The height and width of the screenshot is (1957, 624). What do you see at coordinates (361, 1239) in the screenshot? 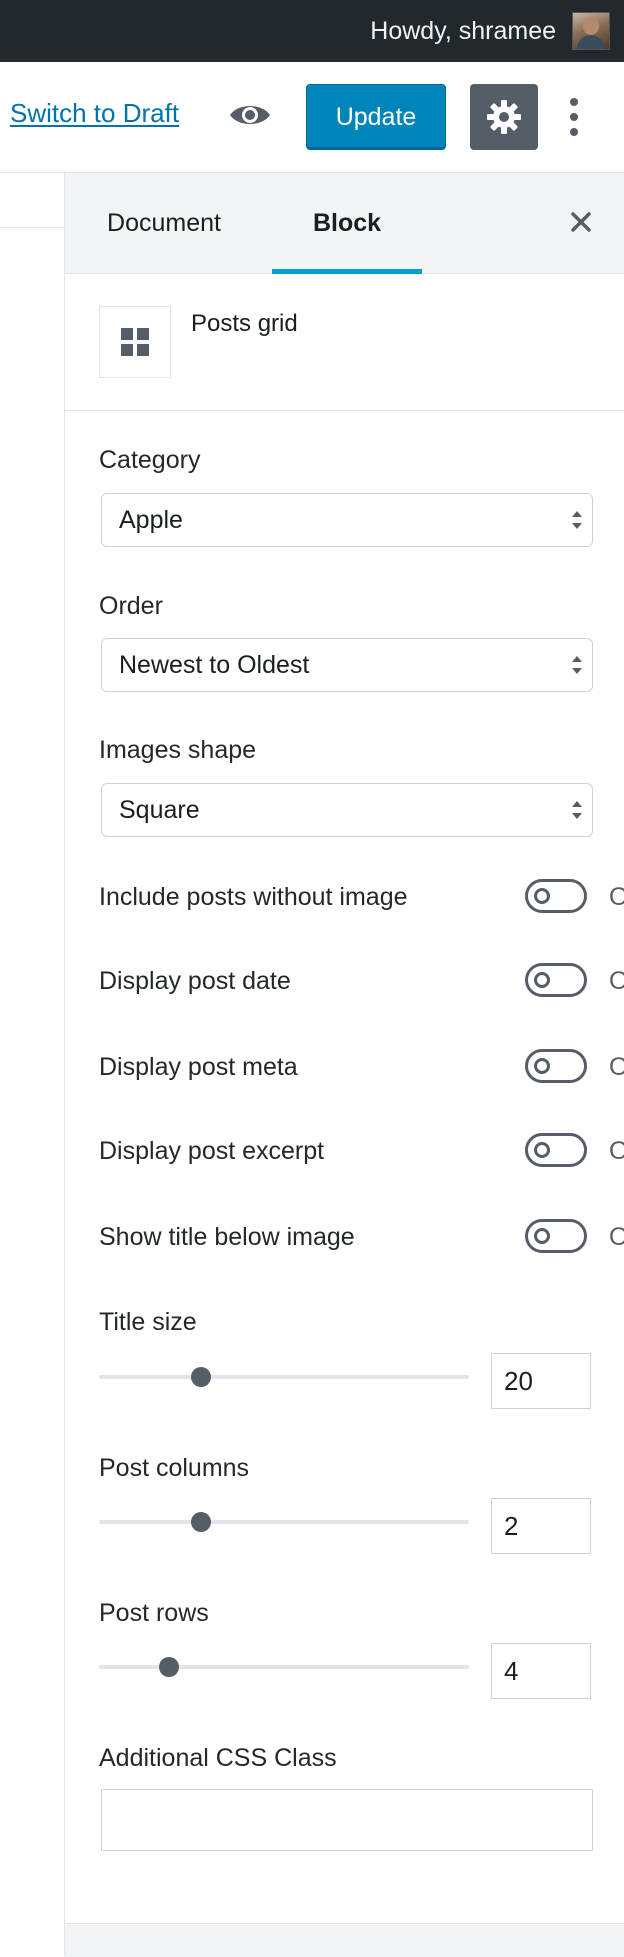
I see `toggle-row-show-title-below-image: Show title below image Off` at bounding box center [361, 1239].